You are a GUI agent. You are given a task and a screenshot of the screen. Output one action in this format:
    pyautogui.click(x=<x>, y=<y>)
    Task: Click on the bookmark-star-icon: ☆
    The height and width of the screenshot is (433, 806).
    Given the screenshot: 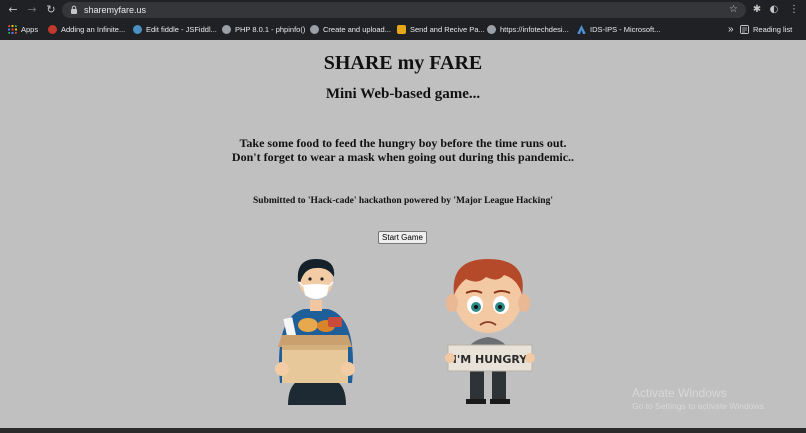 What is the action you would take?
    pyautogui.click(x=733, y=10)
    